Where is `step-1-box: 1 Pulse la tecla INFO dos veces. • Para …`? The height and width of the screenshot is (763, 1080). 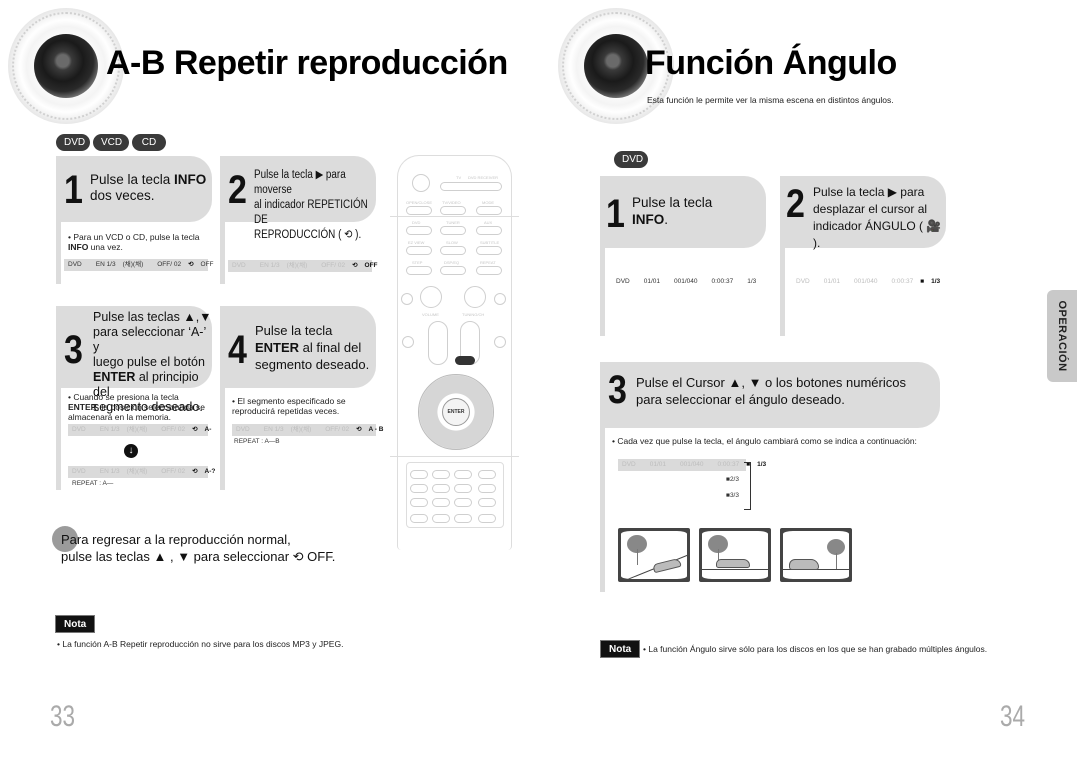
step-1-box: 1 Pulse la tecla INFO dos veces. • Para … is located at coordinates (135, 220).